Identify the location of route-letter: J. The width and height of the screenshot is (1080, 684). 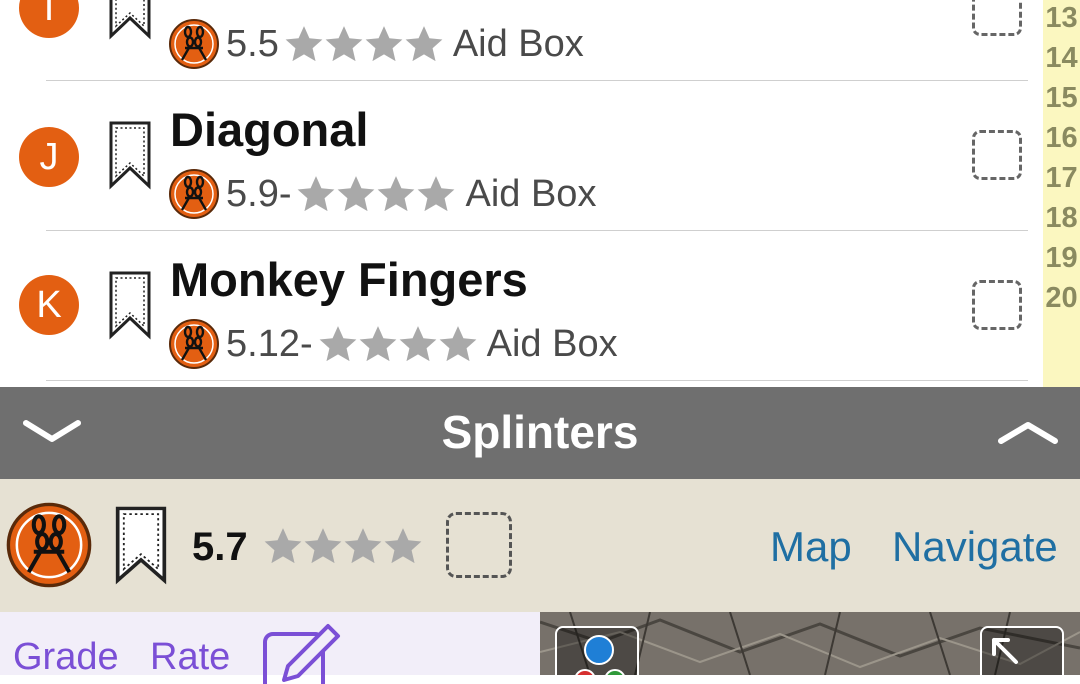
(49, 156).